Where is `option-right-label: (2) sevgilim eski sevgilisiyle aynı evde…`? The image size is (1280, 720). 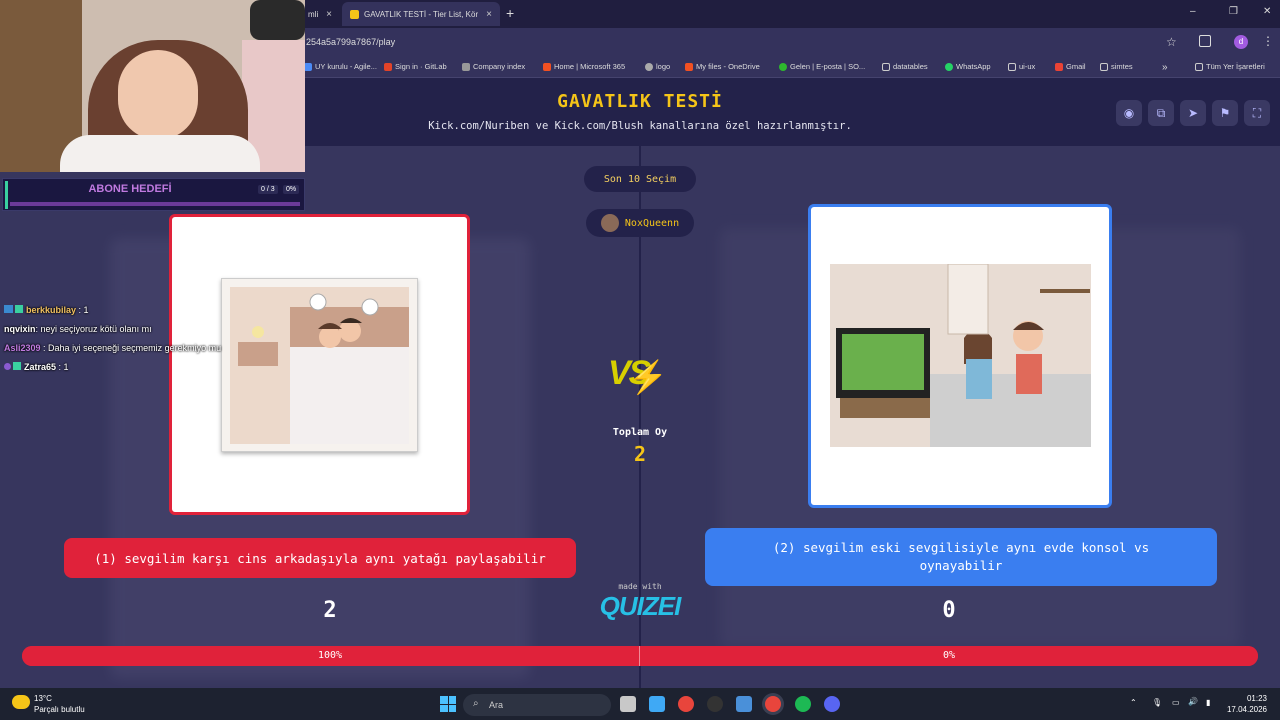
option-right-label: (2) sevgilim eski sevgilisiyle aynı evde… is located at coordinates (961, 556).